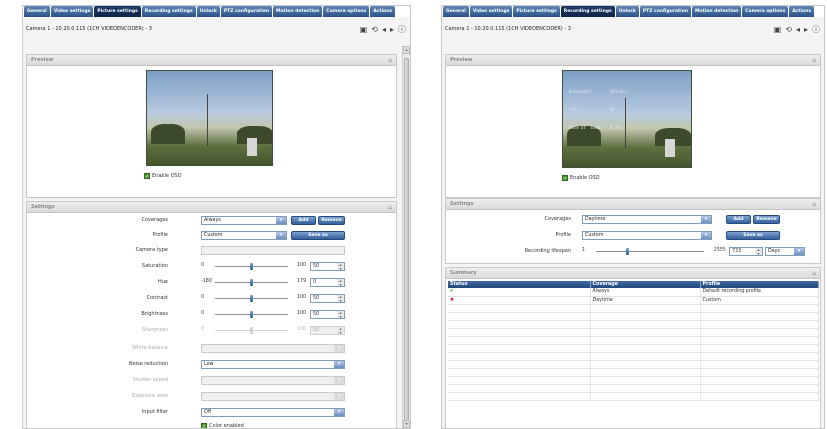 The height and width of the screenshot is (429, 827). What do you see at coordinates (154, 330) in the screenshot?
I see `sharpness-label: Sharpness` at bounding box center [154, 330].